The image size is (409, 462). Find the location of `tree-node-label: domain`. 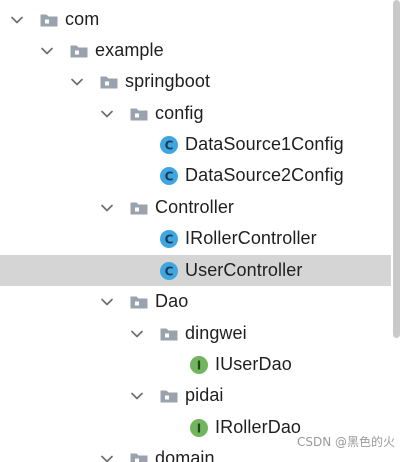

tree-node-label: domain is located at coordinates (185, 455).